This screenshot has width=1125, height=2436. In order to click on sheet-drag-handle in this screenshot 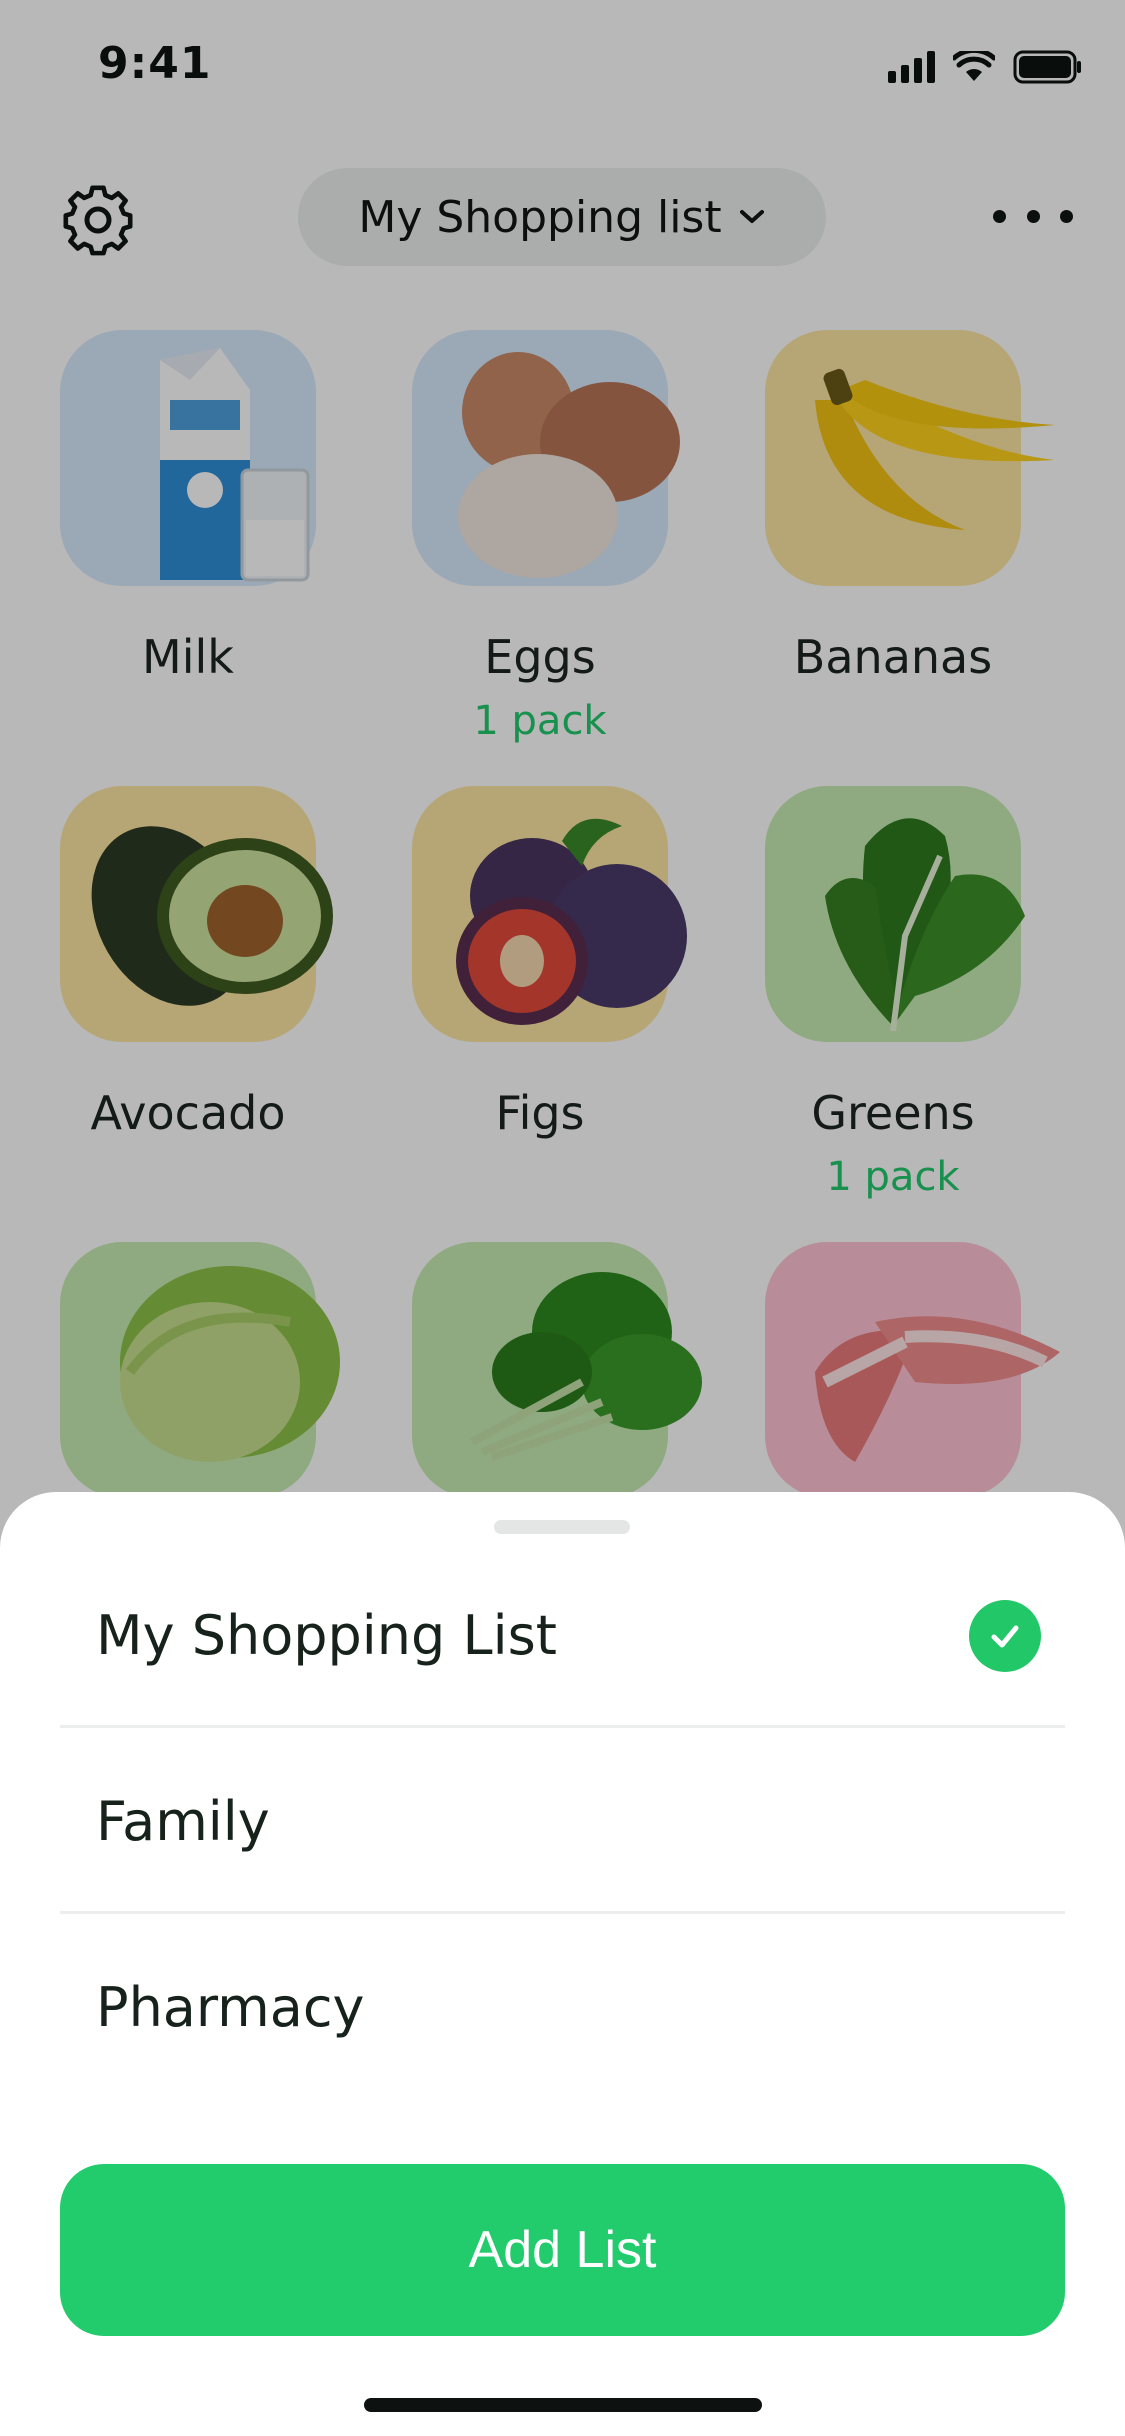, I will do `click(562, 1527)`.